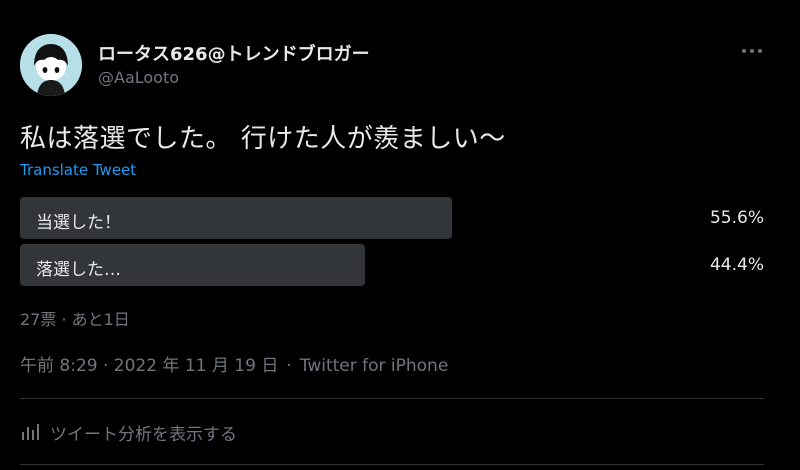 The image size is (800, 470). Describe the element at coordinates (392, 265) in the screenshot. I see `poll-option: 落選した… 44.4%` at that location.